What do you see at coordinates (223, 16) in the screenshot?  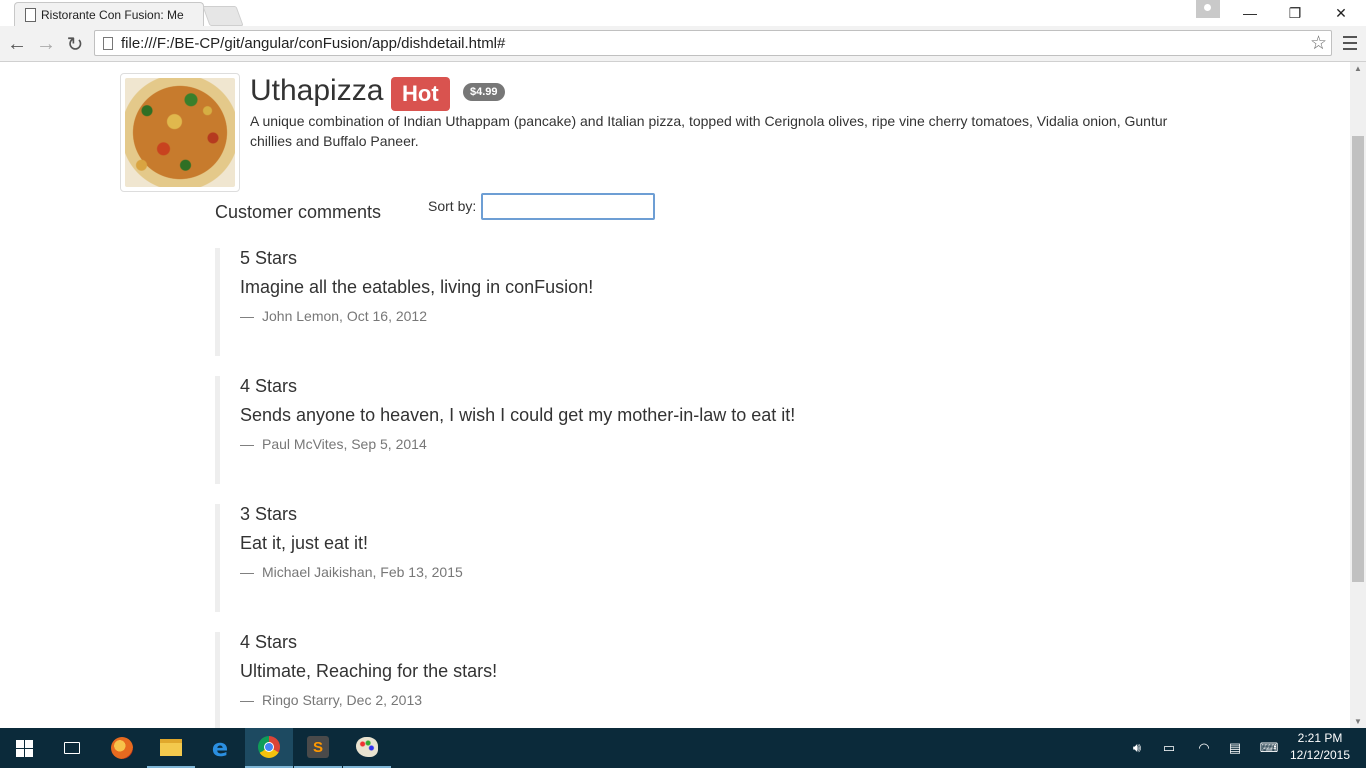 I see `new-tab-button` at bounding box center [223, 16].